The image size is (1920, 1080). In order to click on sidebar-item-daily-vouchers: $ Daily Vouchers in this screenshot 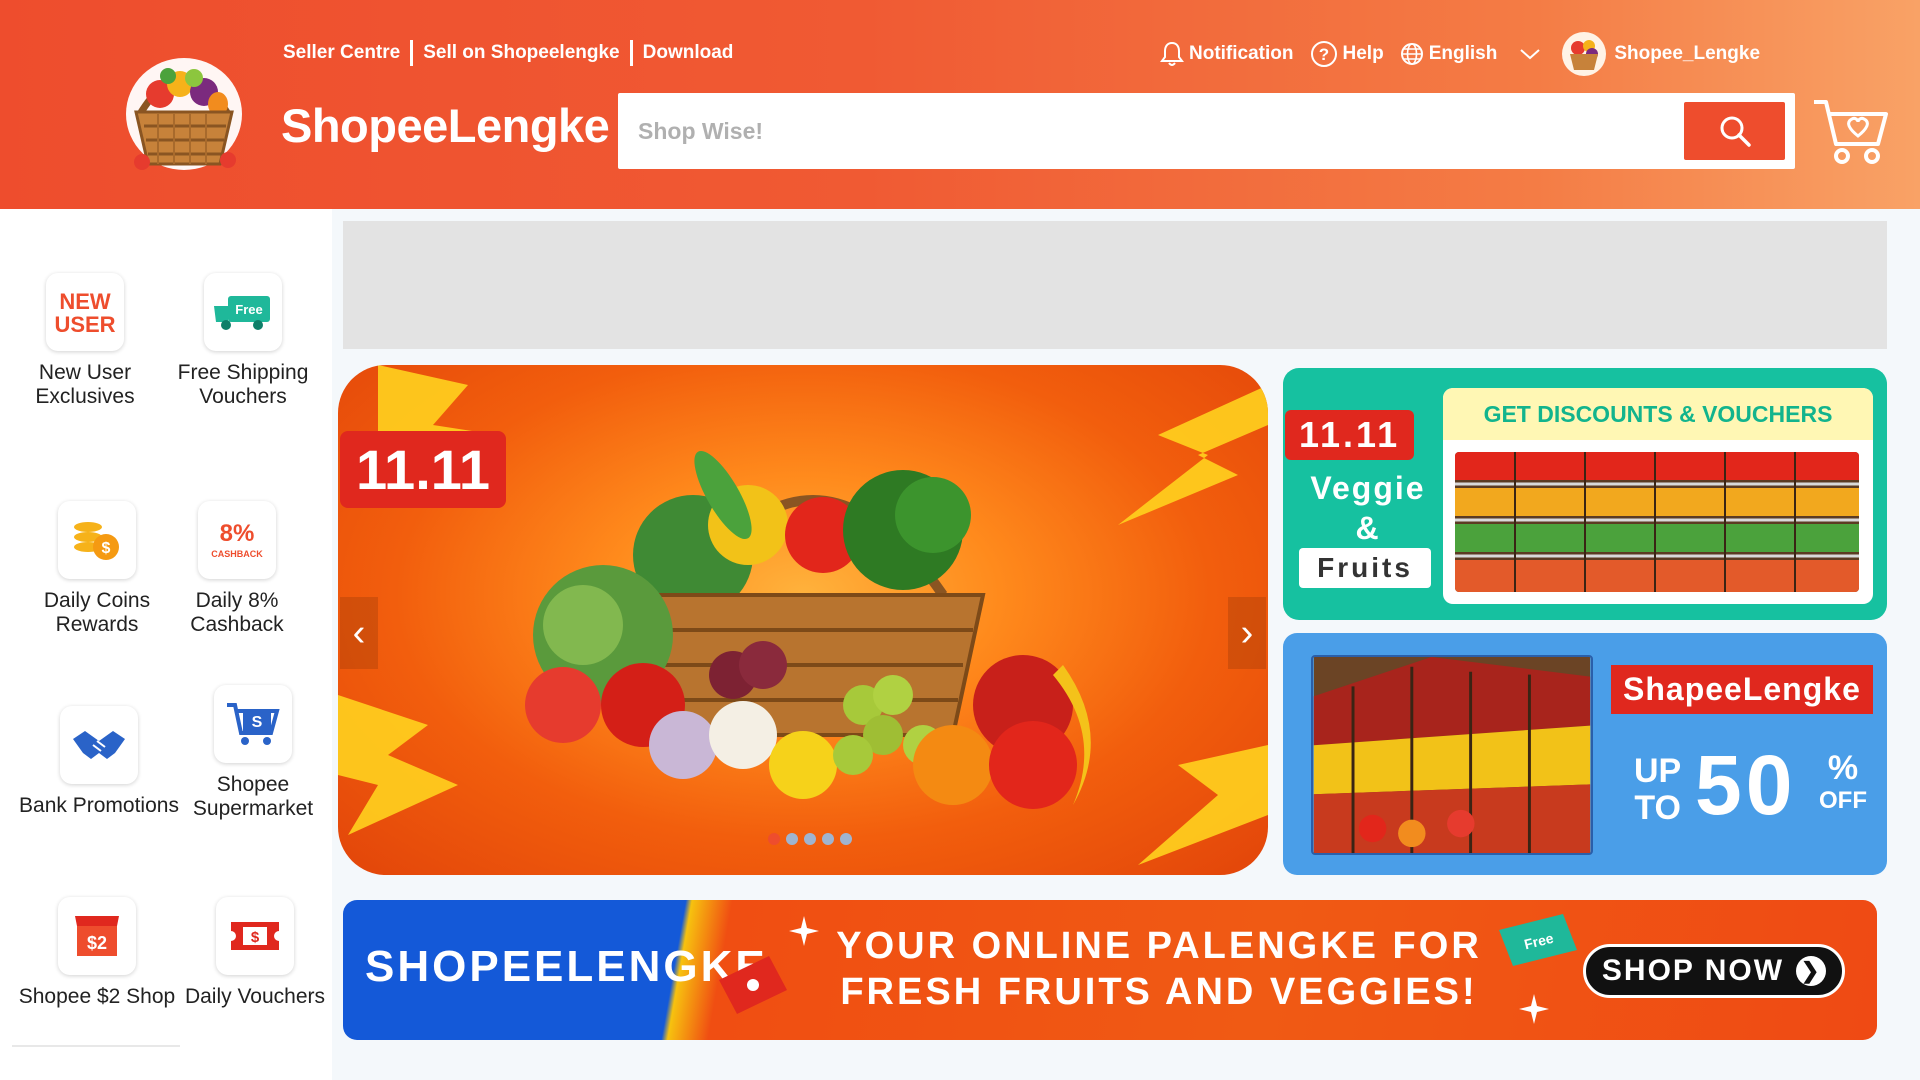, I will do `click(255, 953)`.